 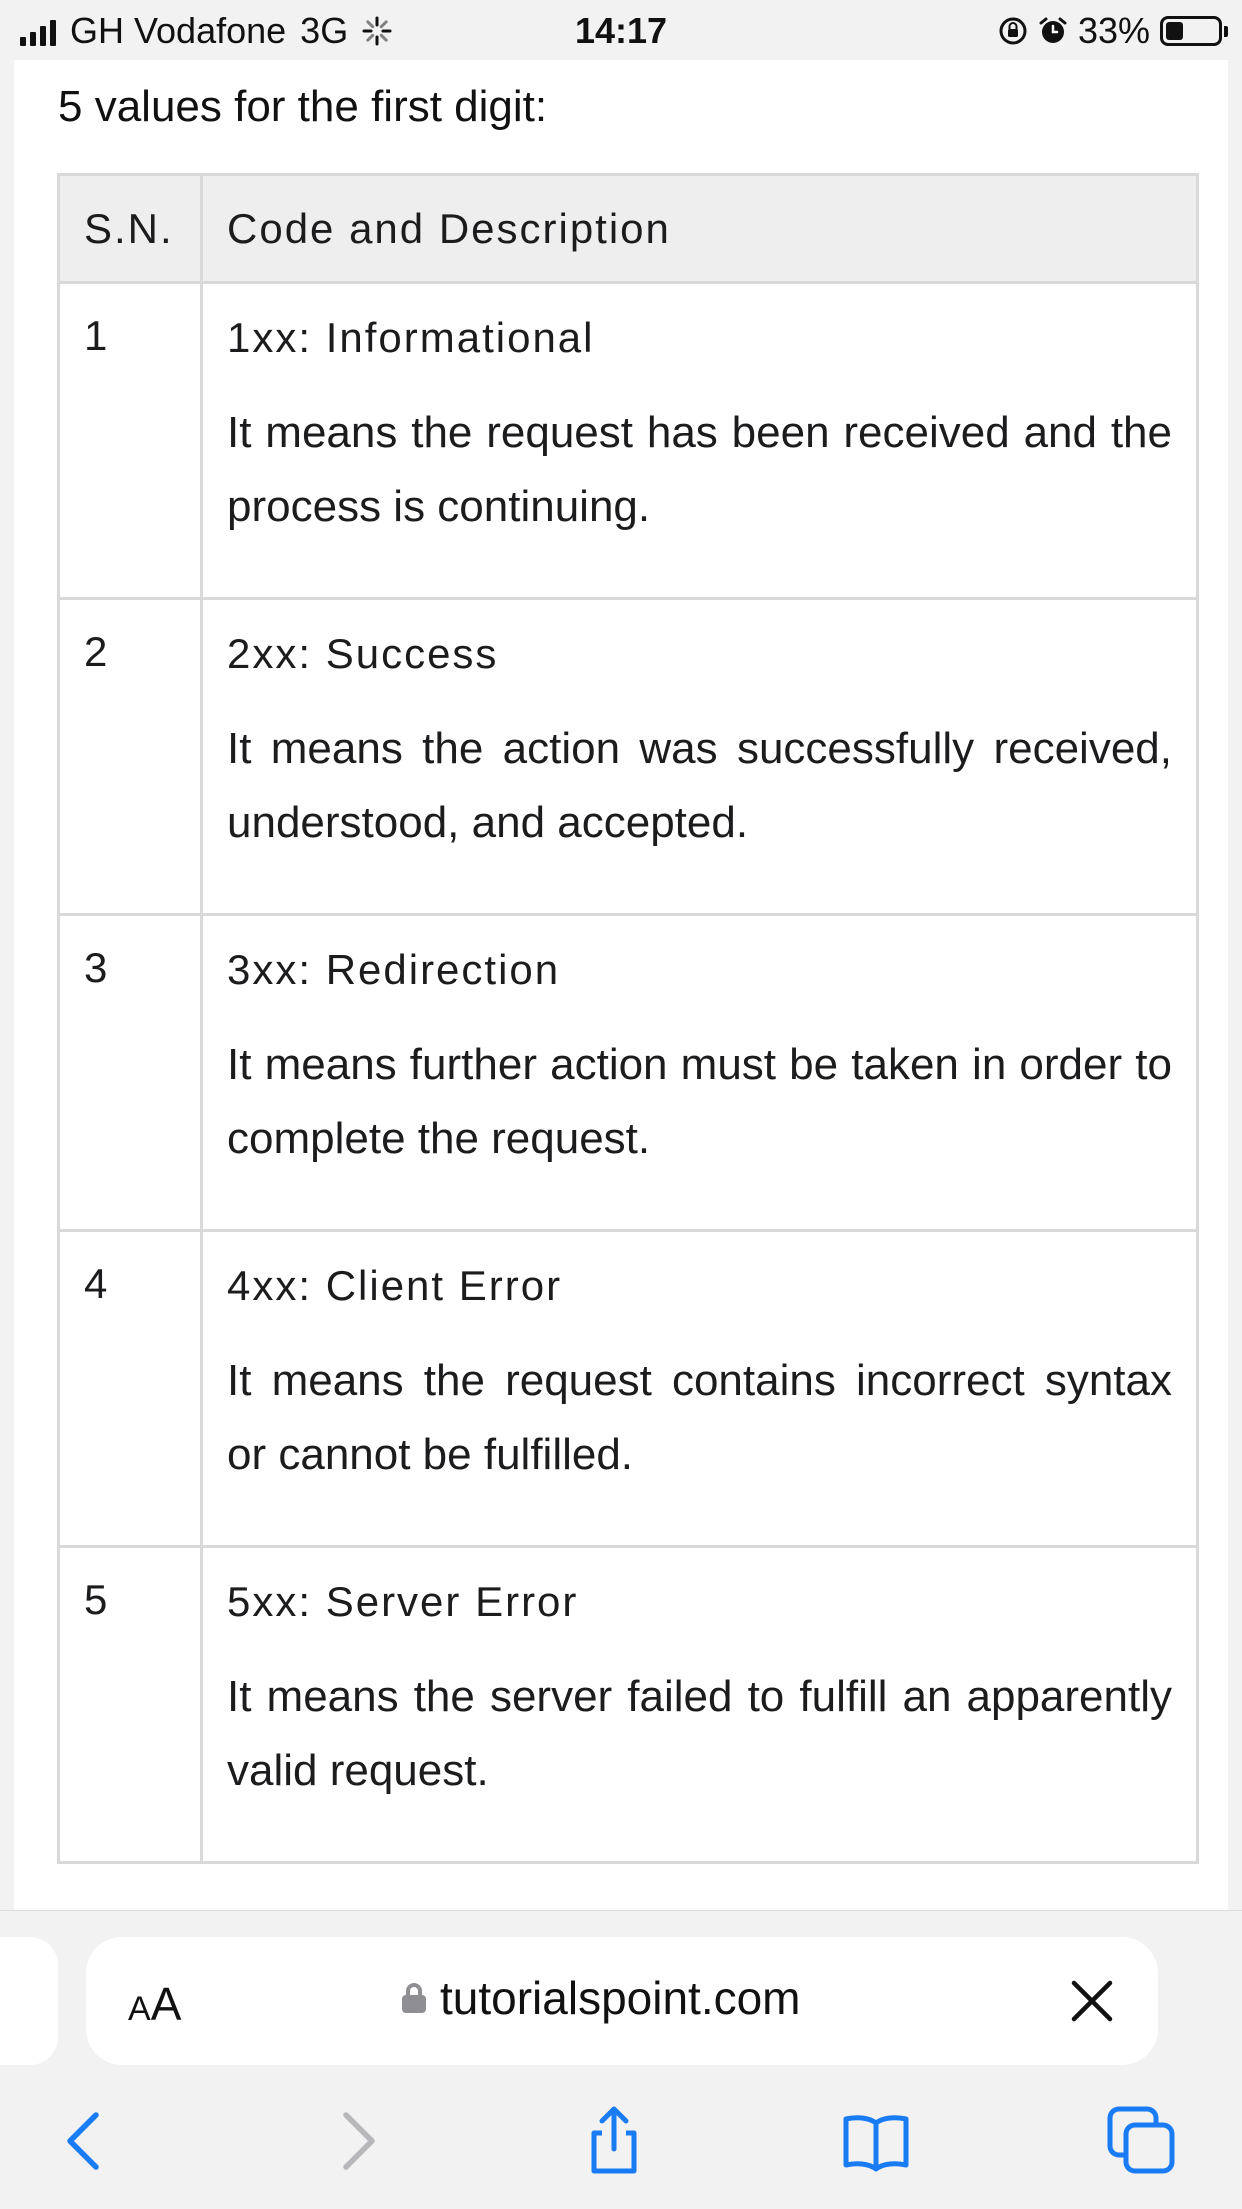 I want to click on share-icon, so click(x=614, y=2141).